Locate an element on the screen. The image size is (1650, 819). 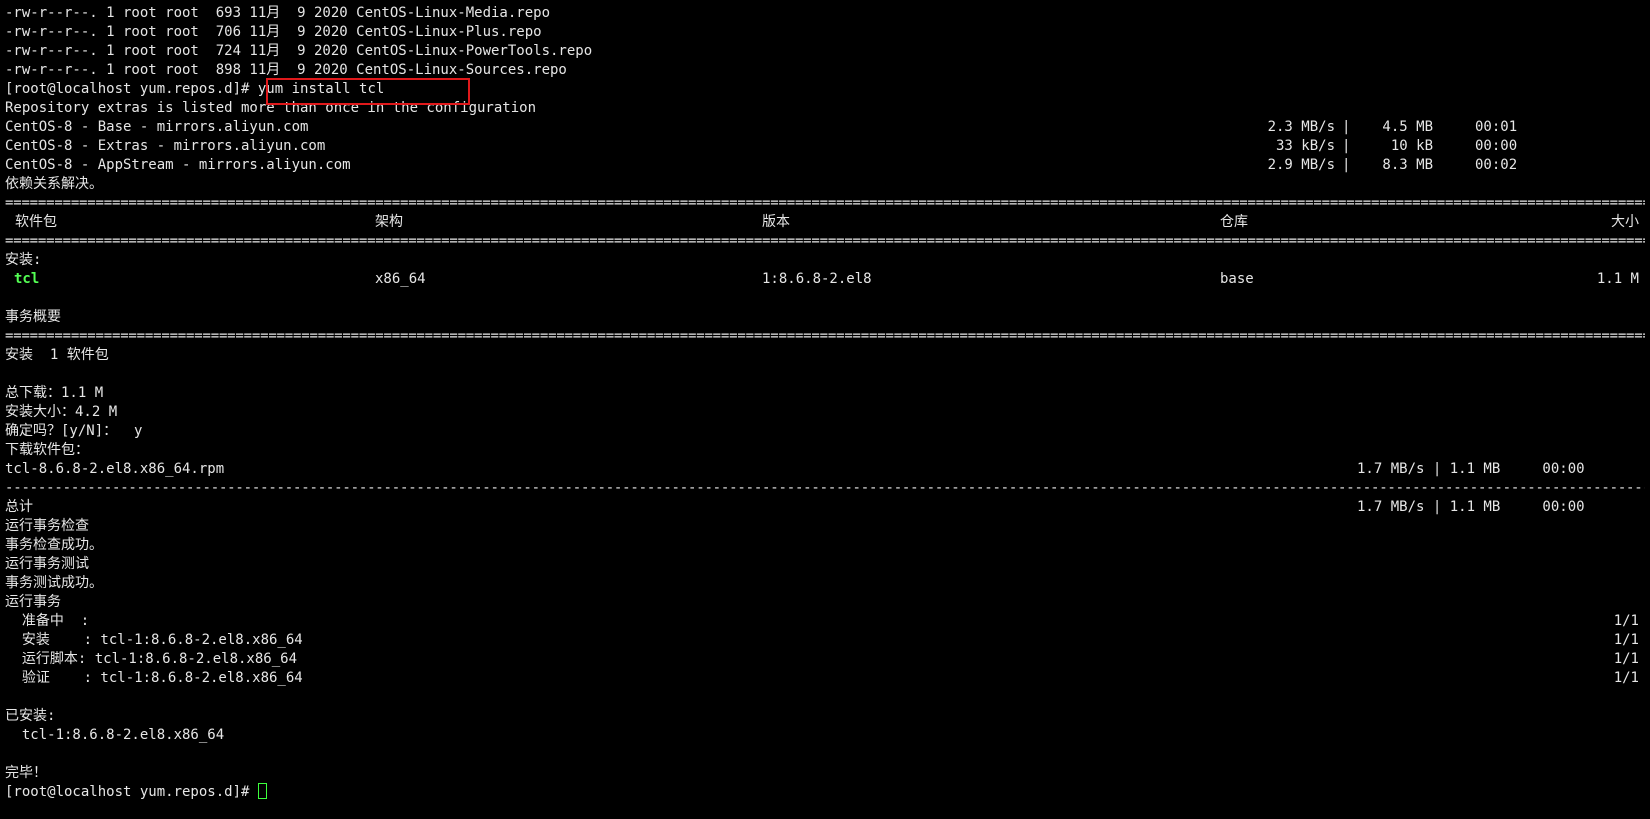
terminal-cursor is located at coordinates (262, 791).